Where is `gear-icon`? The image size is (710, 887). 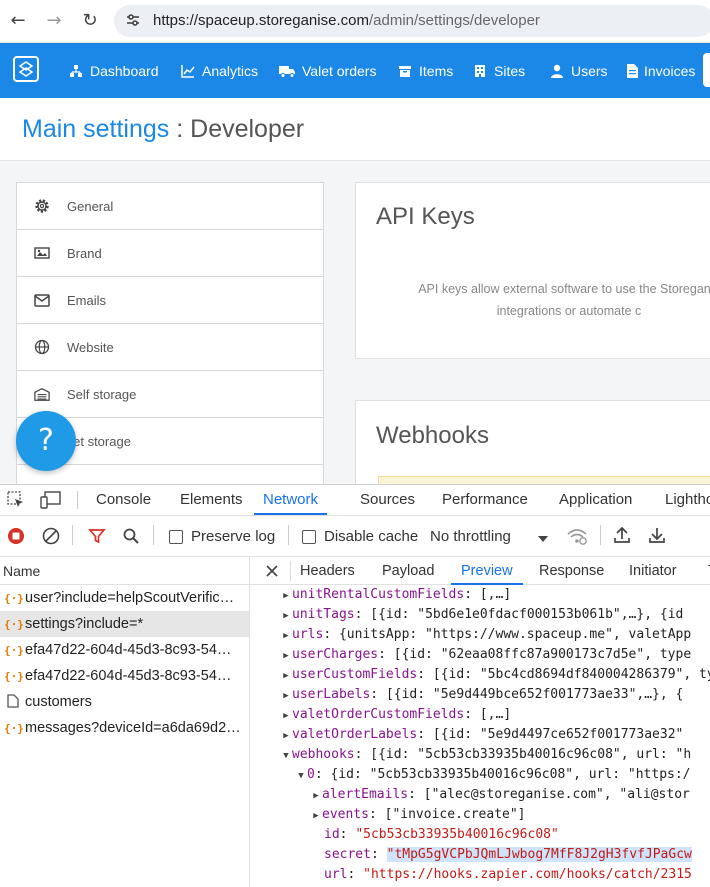 gear-icon is located at coordinates (42, 206).